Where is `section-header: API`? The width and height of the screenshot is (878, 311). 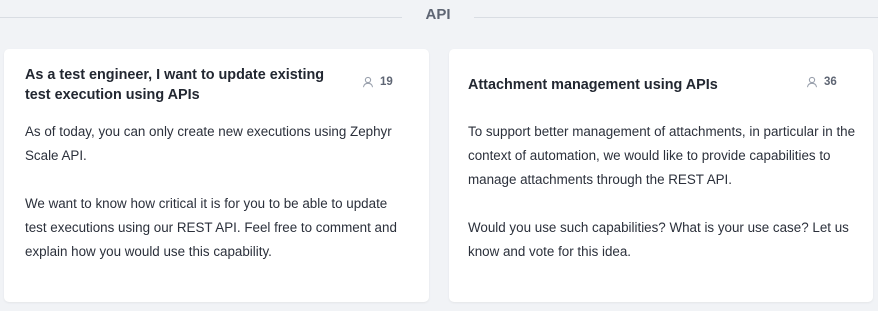
section-header: API is located at coordinates (439, 17).